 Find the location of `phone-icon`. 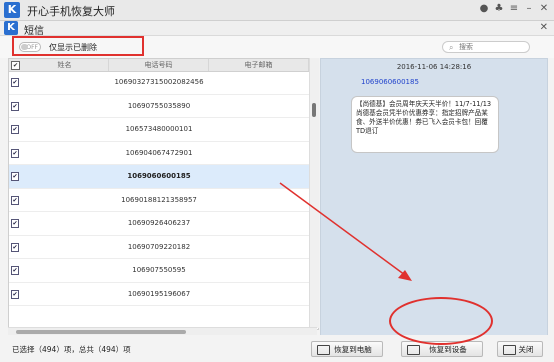

phone-icon is located at coordinates (413, 350).